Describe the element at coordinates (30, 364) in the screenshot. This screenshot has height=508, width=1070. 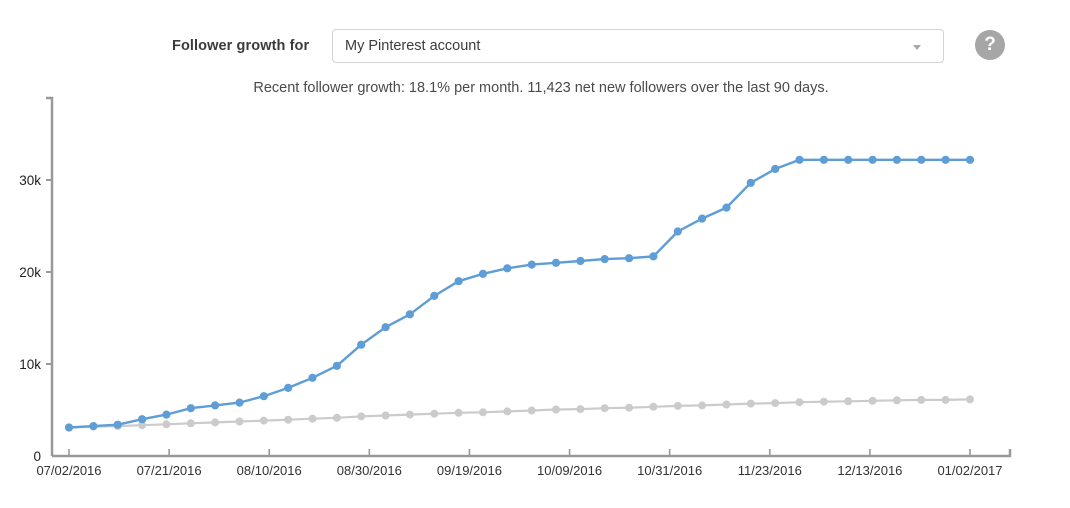
I see `y-tick-label: 10k` at that location.